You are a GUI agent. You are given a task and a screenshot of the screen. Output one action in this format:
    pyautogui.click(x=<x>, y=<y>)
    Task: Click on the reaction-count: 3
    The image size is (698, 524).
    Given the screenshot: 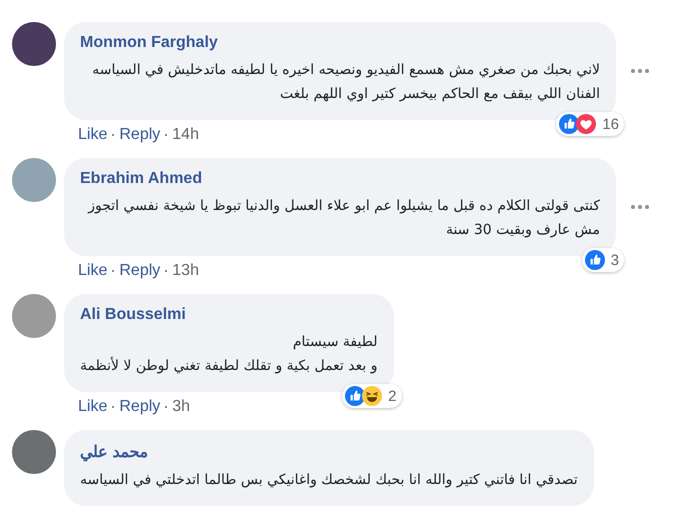 What is the action you would take?
    pyautogui.click(x=614, y=260)
    